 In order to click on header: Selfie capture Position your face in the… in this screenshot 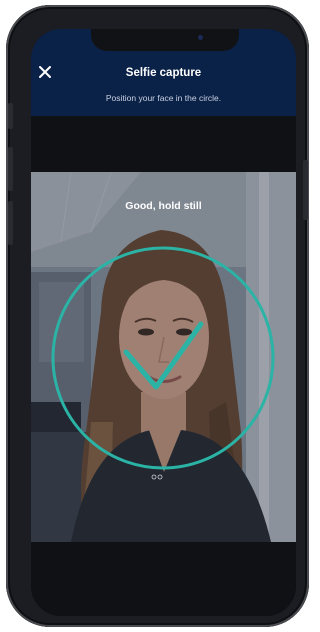, I will do `click(163, 72)`.